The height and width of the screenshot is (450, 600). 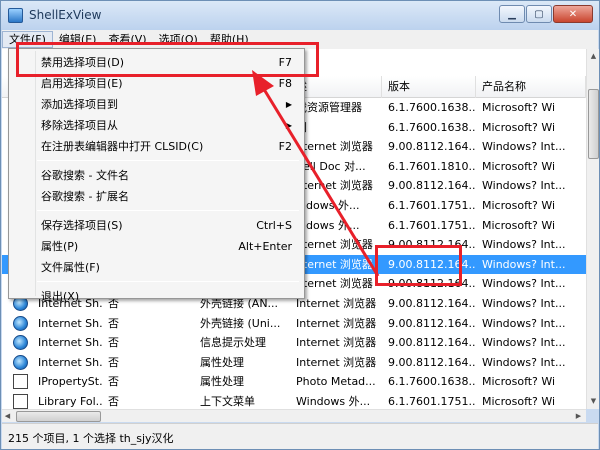 What do you see at coordinates (85, 196) in the screenshot?
I see `menu-item-label: 谷歌搜索 - 扩展名` at bounding box center [85, 196].